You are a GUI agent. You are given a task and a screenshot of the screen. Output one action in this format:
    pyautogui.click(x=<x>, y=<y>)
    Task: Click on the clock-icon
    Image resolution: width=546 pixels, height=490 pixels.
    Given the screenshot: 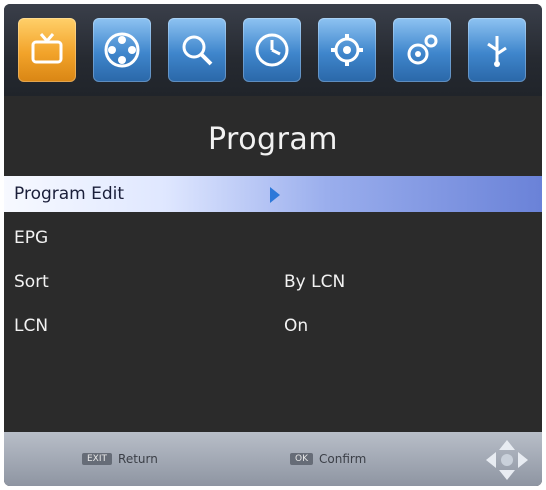 What is the action you would take?
    pyautogui.click(x=272, y=50)
    